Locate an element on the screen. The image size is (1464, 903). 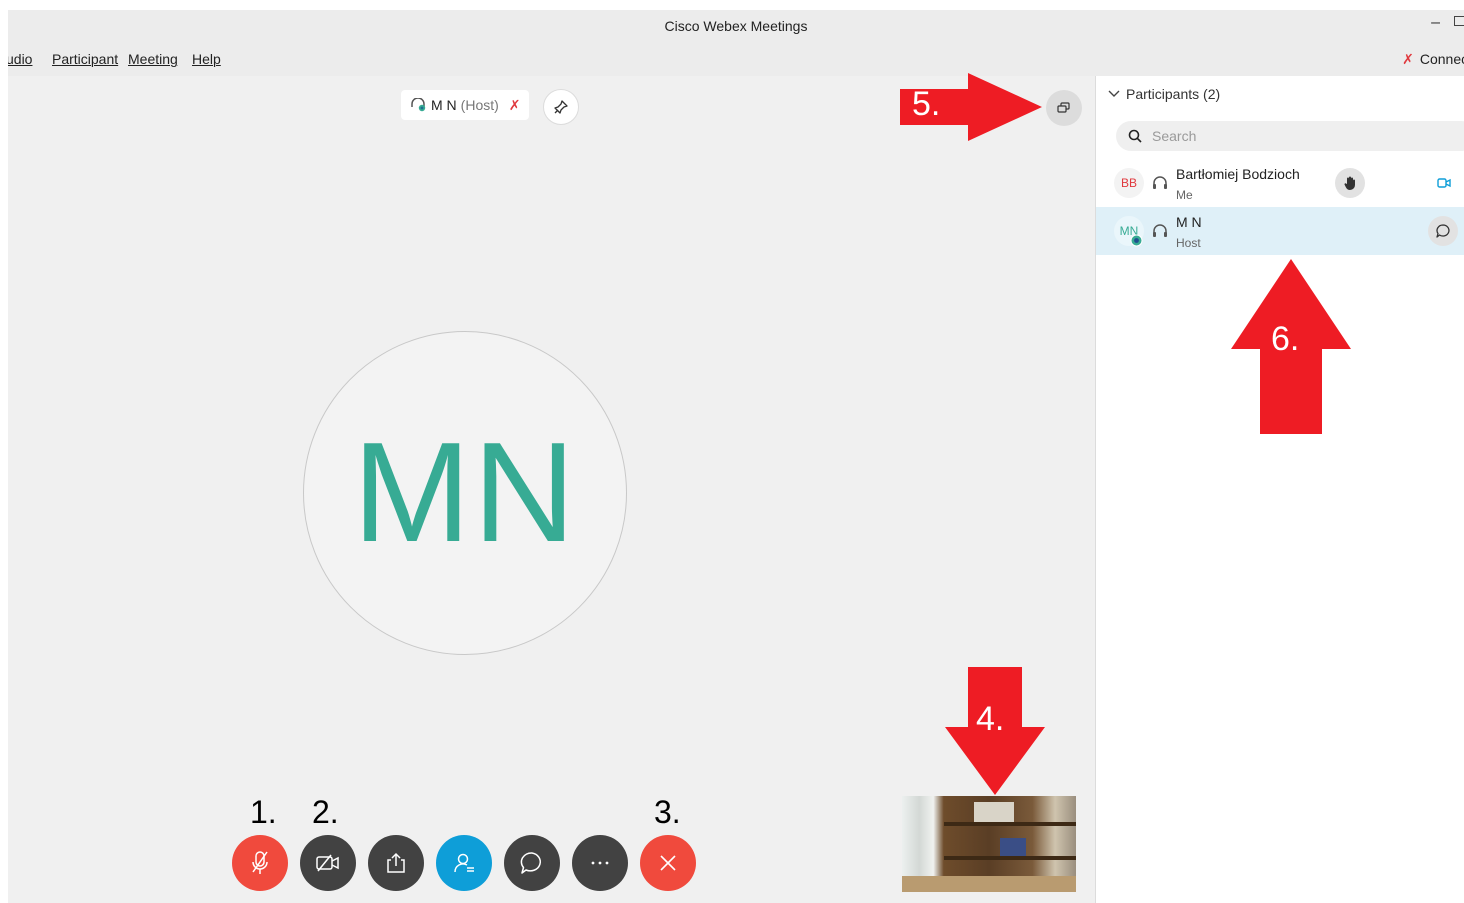
layout-button is located at coordinates (1064, 108).